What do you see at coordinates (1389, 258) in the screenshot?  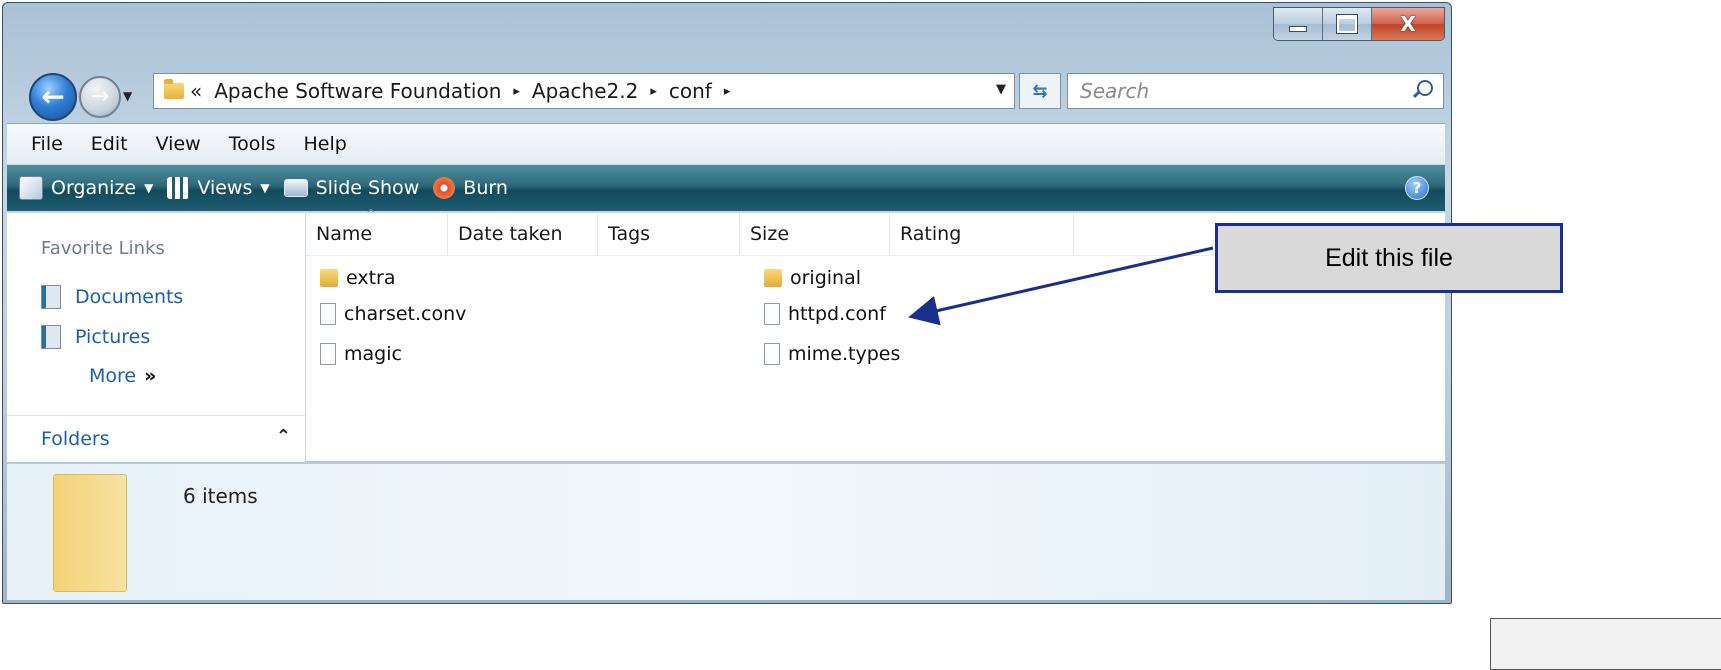 I see `annotation-callout: Edit this file` at bounding box center [1389, 258].